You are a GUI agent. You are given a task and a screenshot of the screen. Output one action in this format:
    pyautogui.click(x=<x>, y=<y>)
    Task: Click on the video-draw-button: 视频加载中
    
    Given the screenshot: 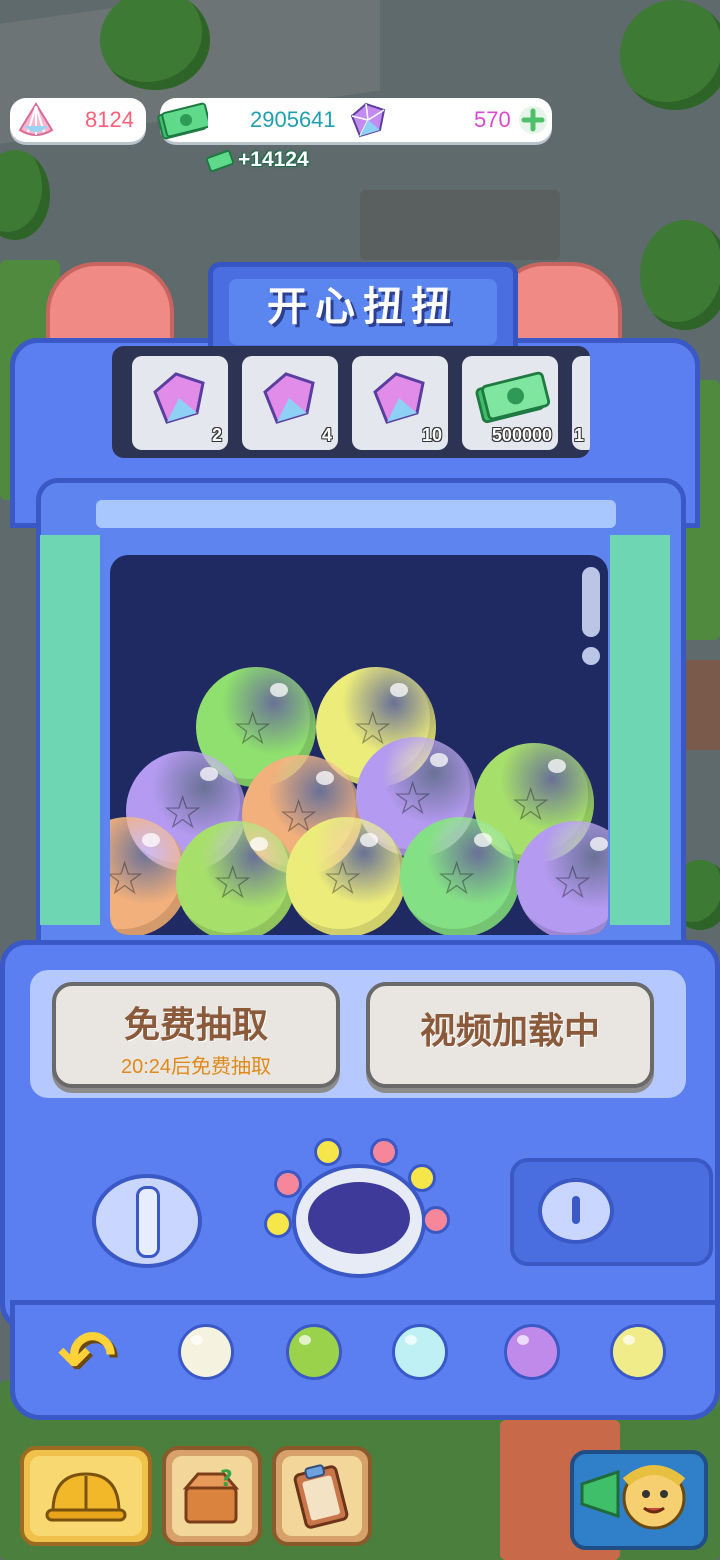 What is the action you would take?
    pyautogui.click(x=510, y=1035)
    